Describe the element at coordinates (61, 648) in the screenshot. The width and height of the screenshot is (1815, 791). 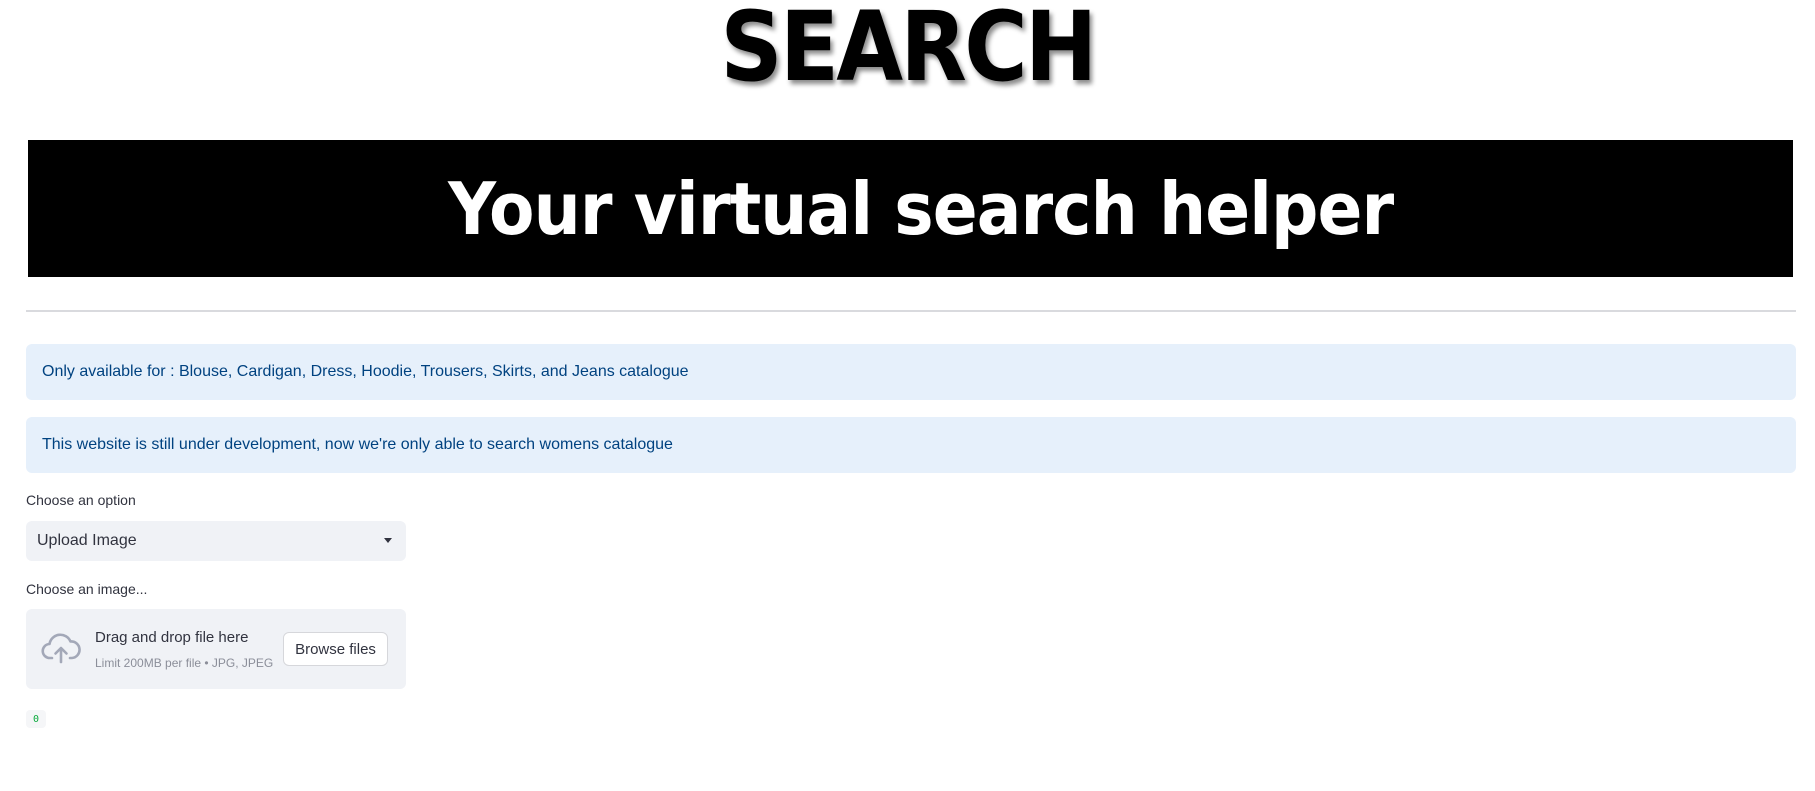
I see `cloud-upload-icon` at that location.